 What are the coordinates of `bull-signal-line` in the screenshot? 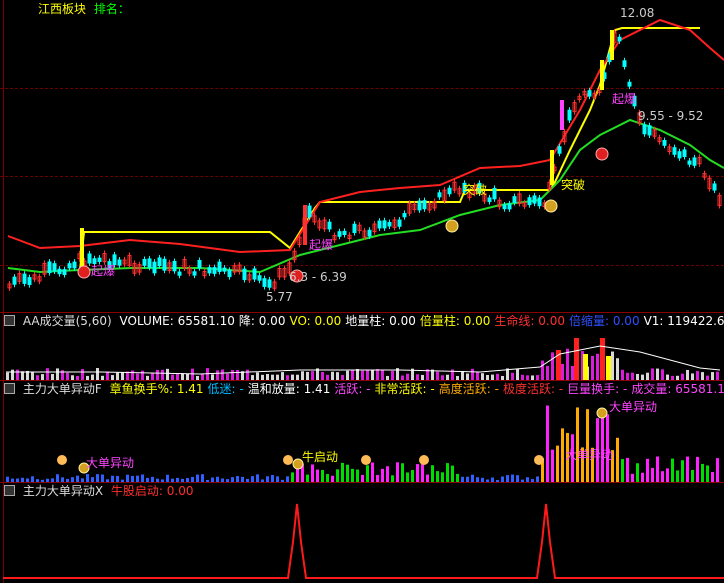 It's located at (363, 541).